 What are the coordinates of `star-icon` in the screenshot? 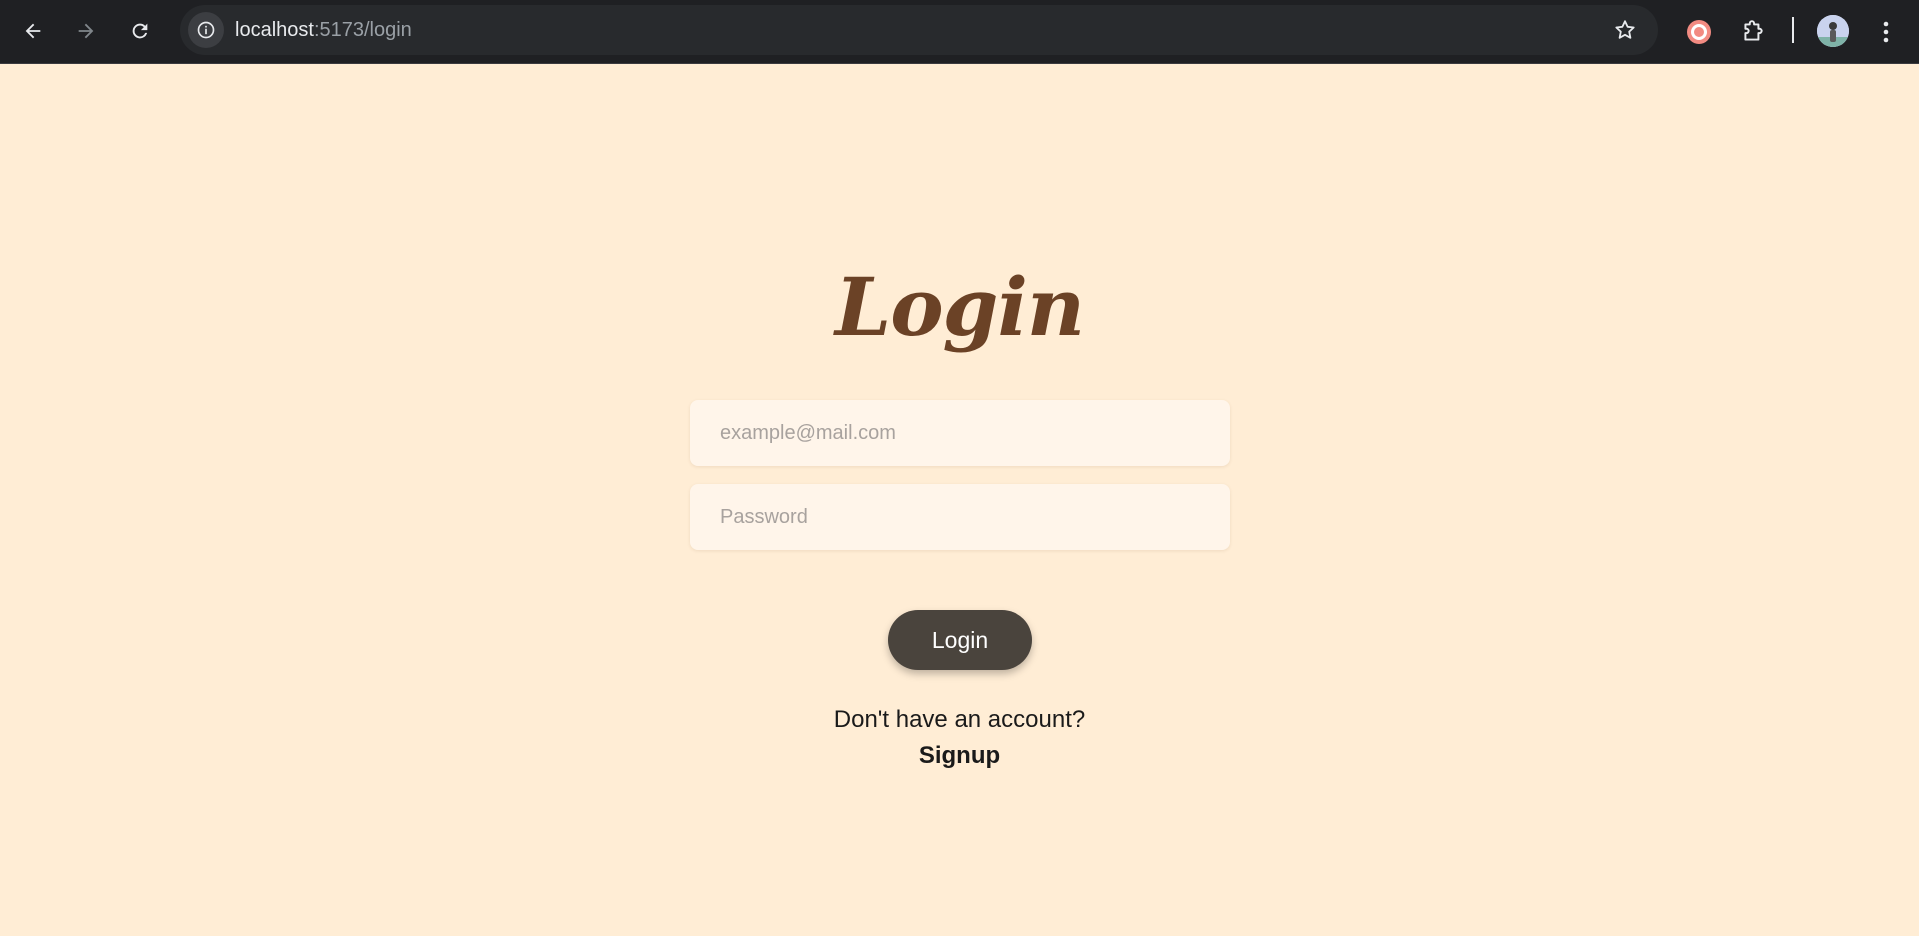 It's located at (1625, 29).